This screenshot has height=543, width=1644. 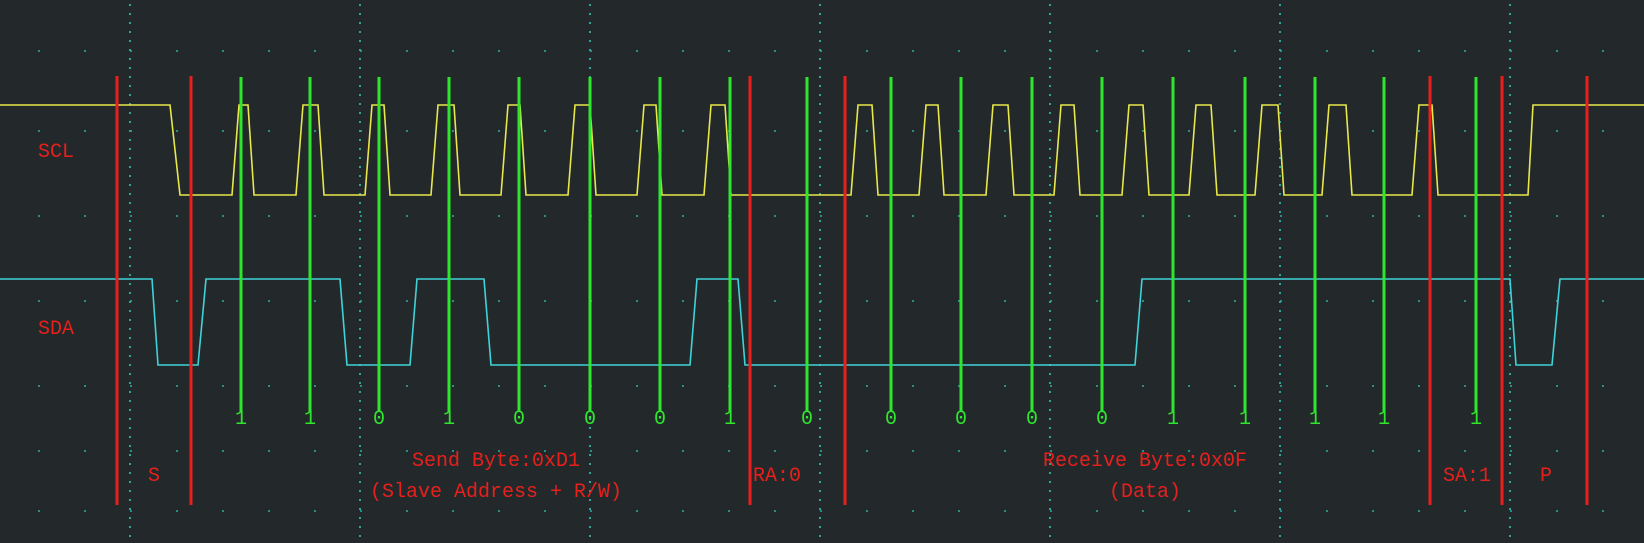 What do you see at coordinates (1145, 492) in the screenshot?
I see `receive-byte-description: (Data)` at bounding box center [1145, 492].